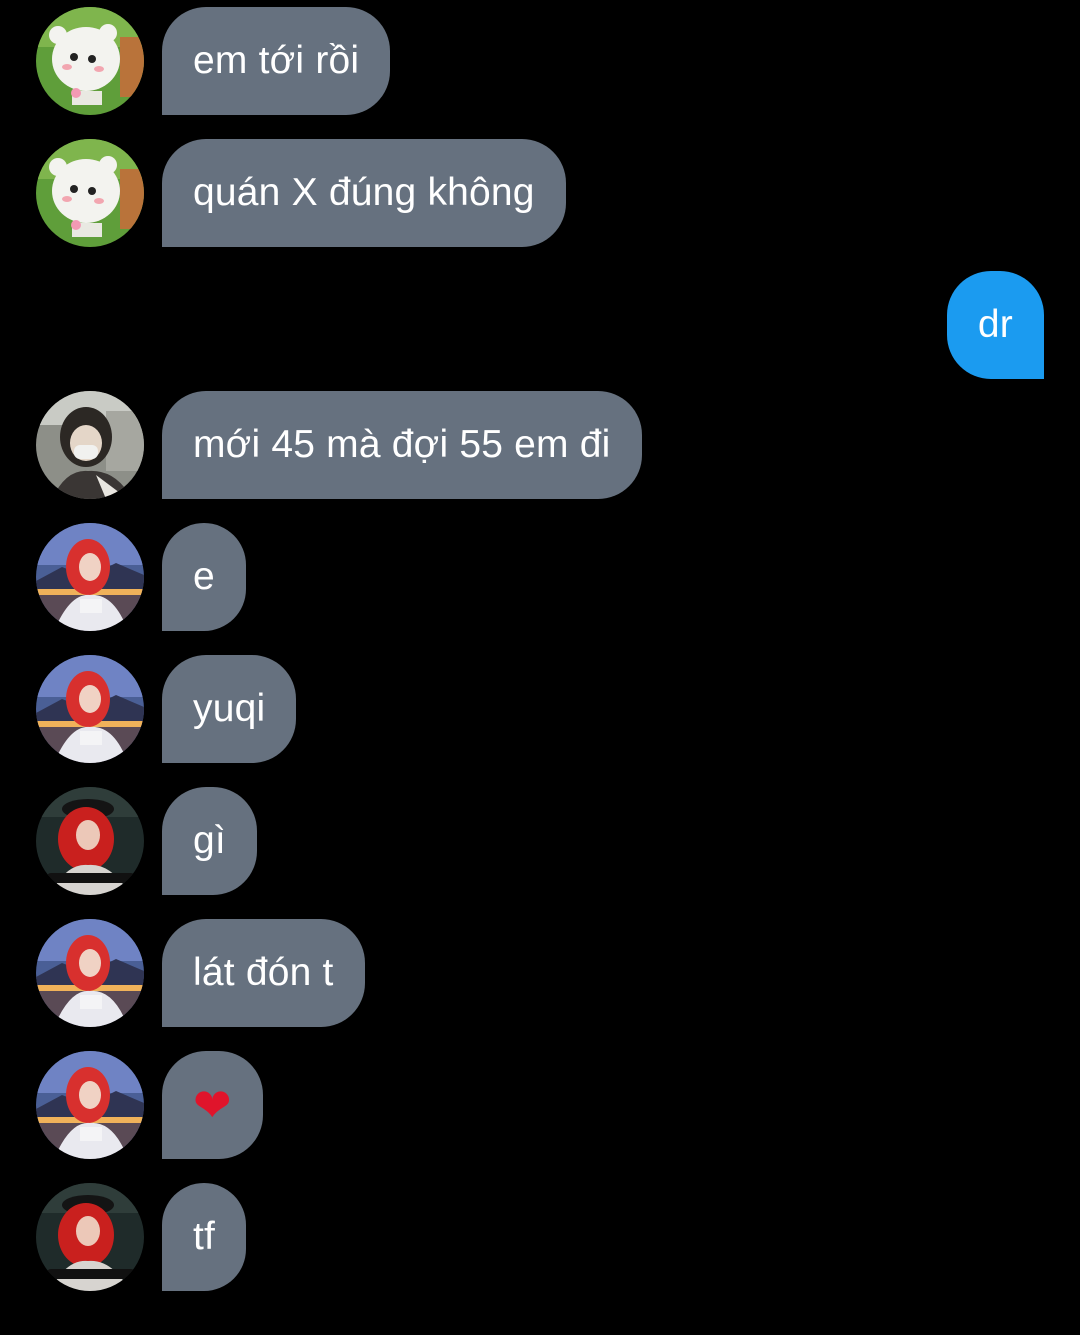  Describe the element at coordinates (540, 1237) in the screenshot. I see `message-row: tf` at that location.